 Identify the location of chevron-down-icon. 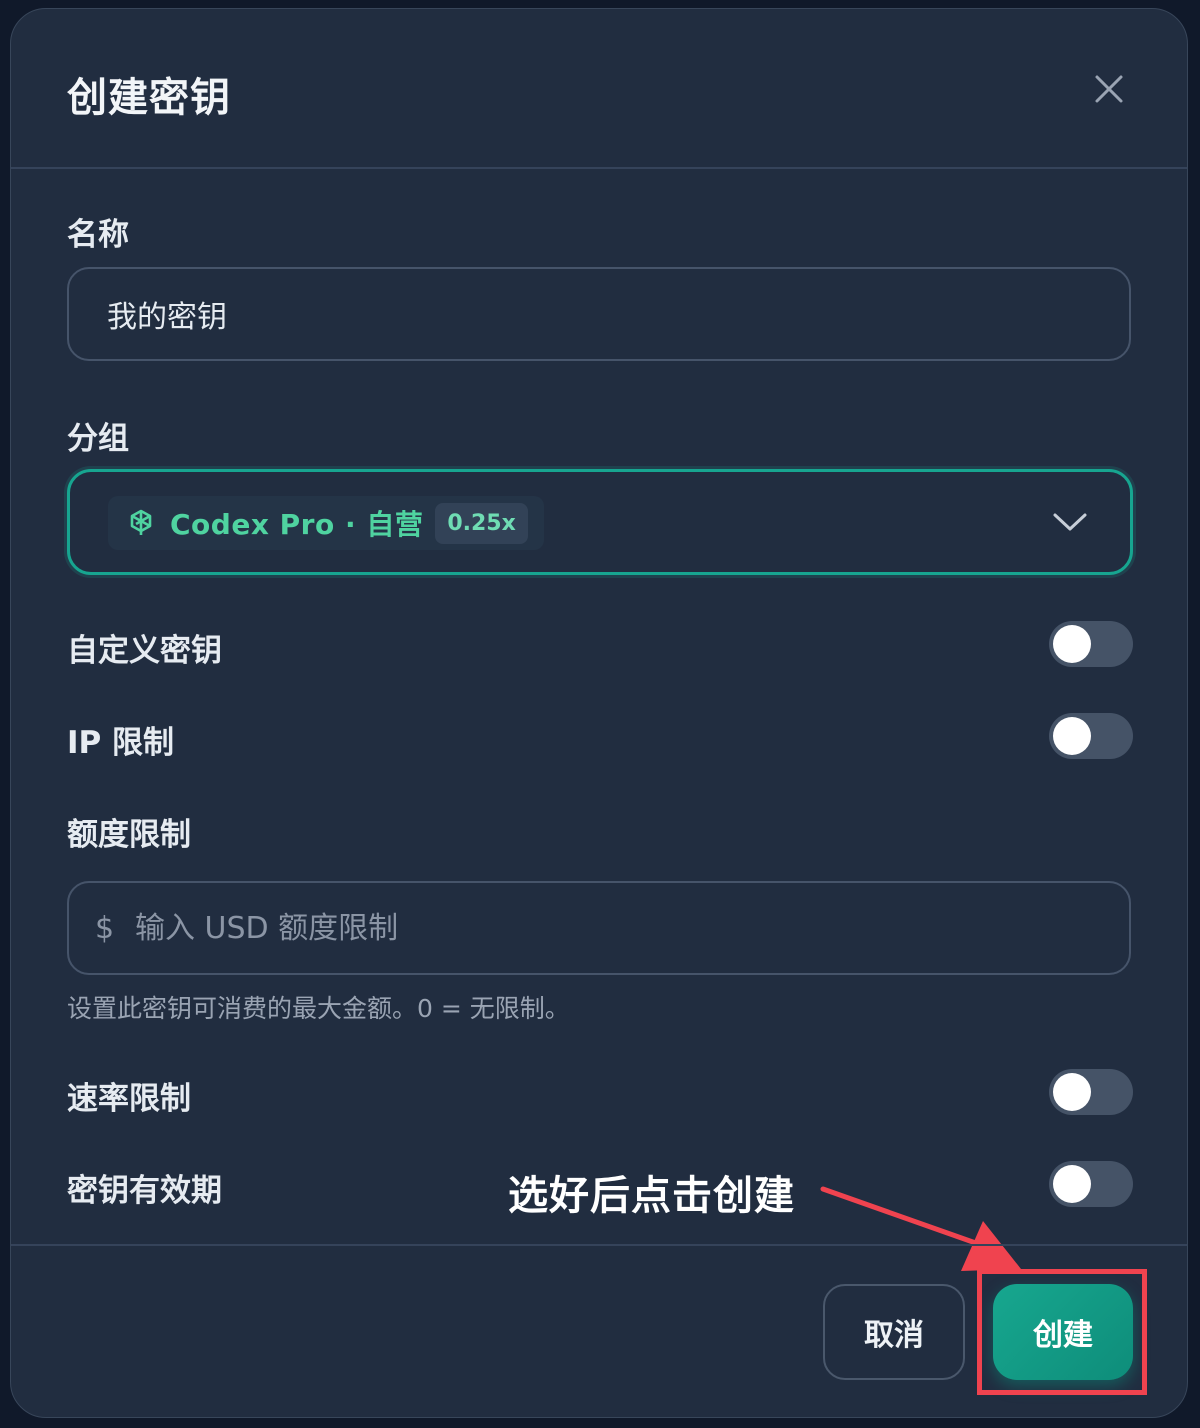
(1070, 522).